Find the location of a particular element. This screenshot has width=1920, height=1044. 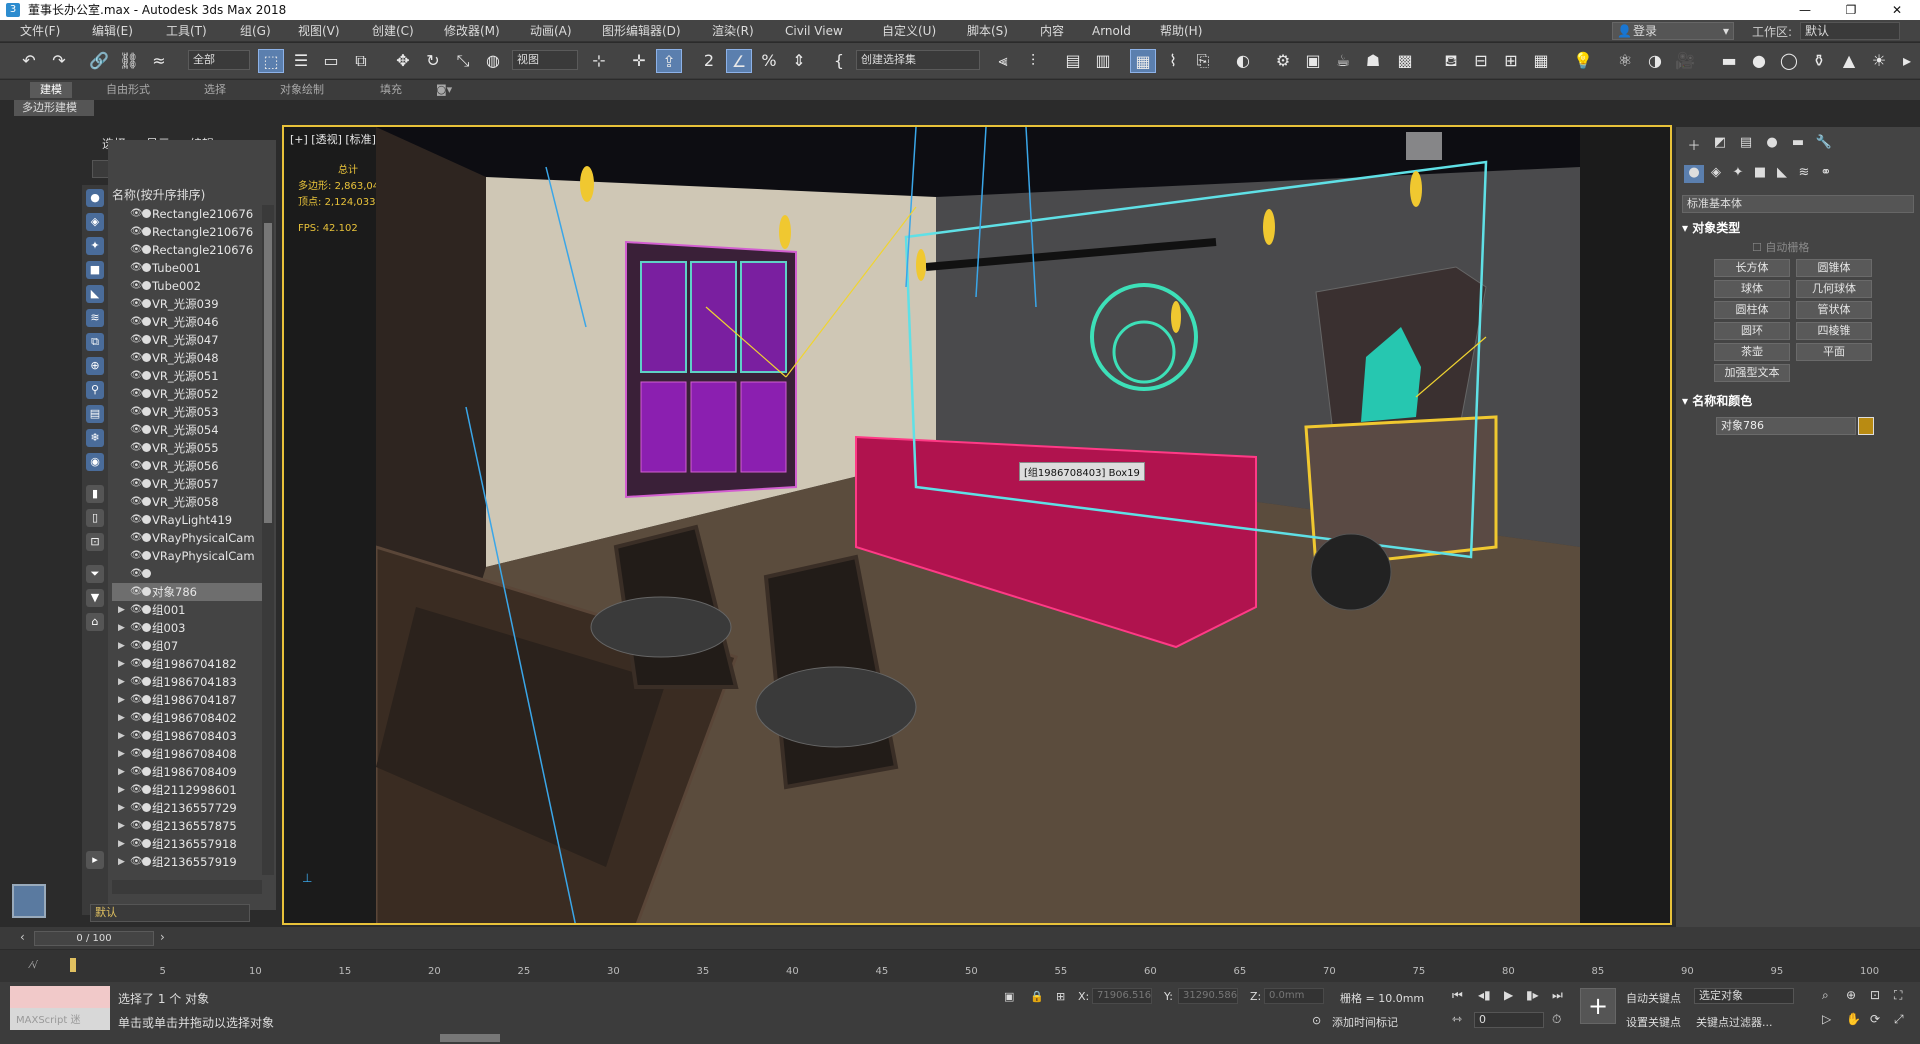

align-icon: ⫶ is located at coordinates (1033, 61).